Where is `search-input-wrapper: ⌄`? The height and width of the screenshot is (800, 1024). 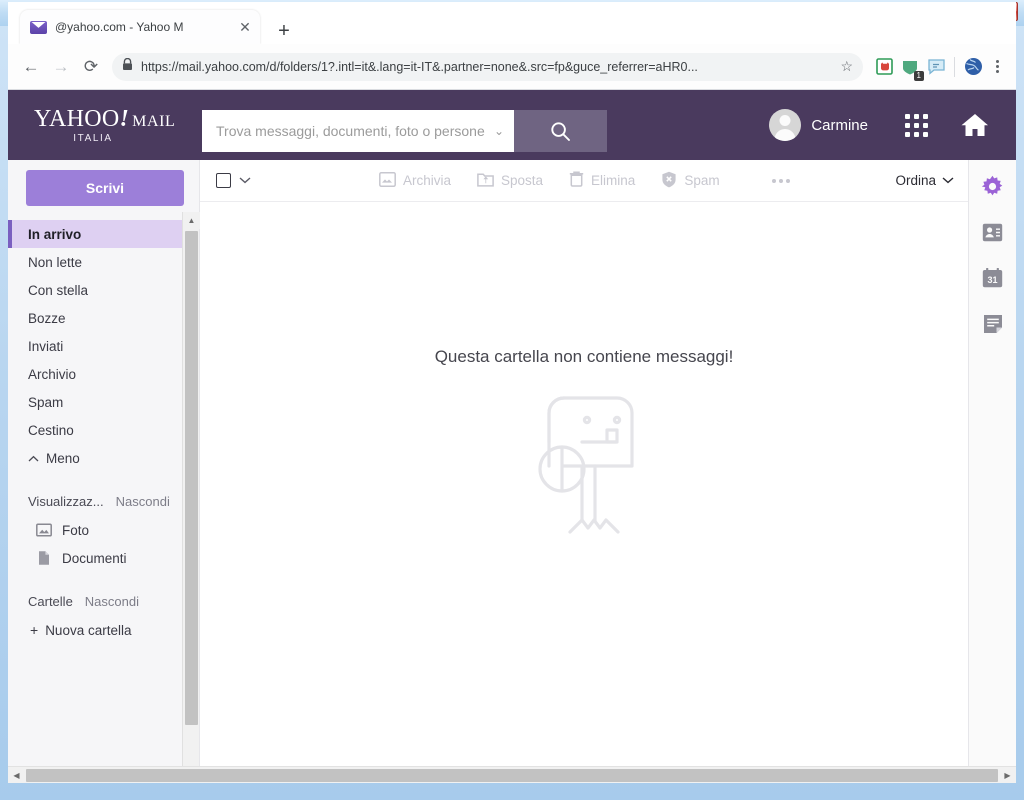 search-input-wrapper: ⌄ is located at coordinates (358, 131).